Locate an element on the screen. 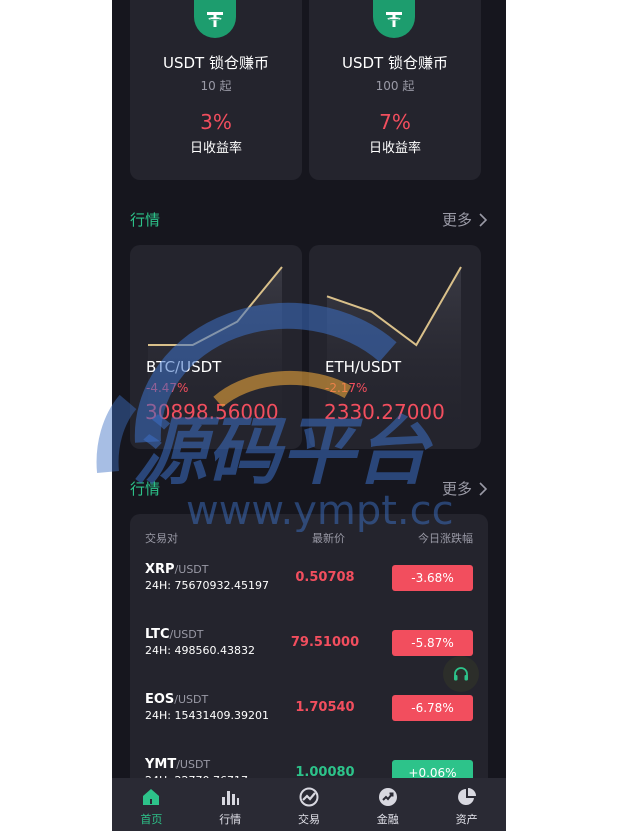 This screenshot has width=619, height=831. row-base: LTC is located at coordinates (157, 634).